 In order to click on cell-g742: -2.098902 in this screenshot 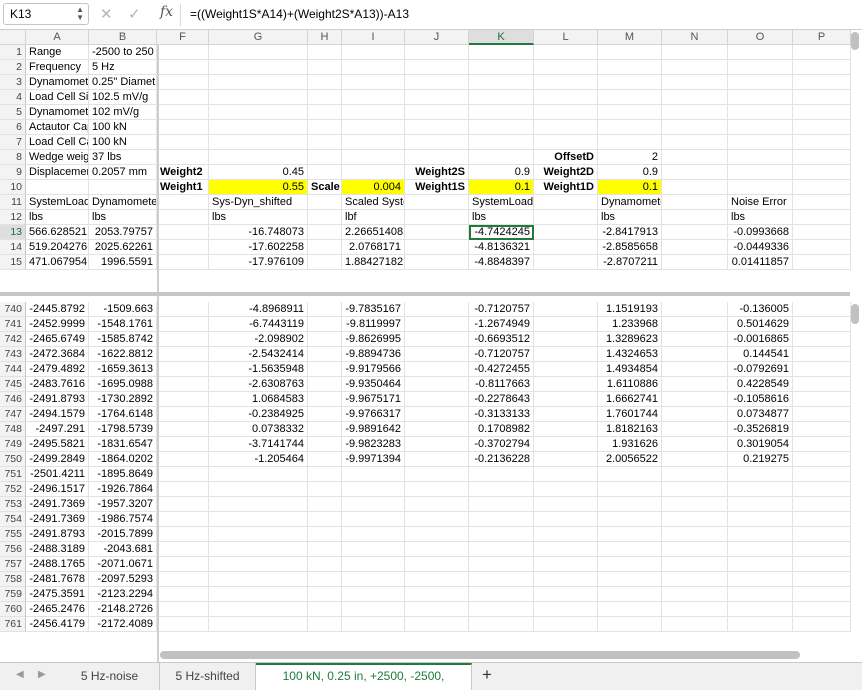, I will do `click(258, 339)`.